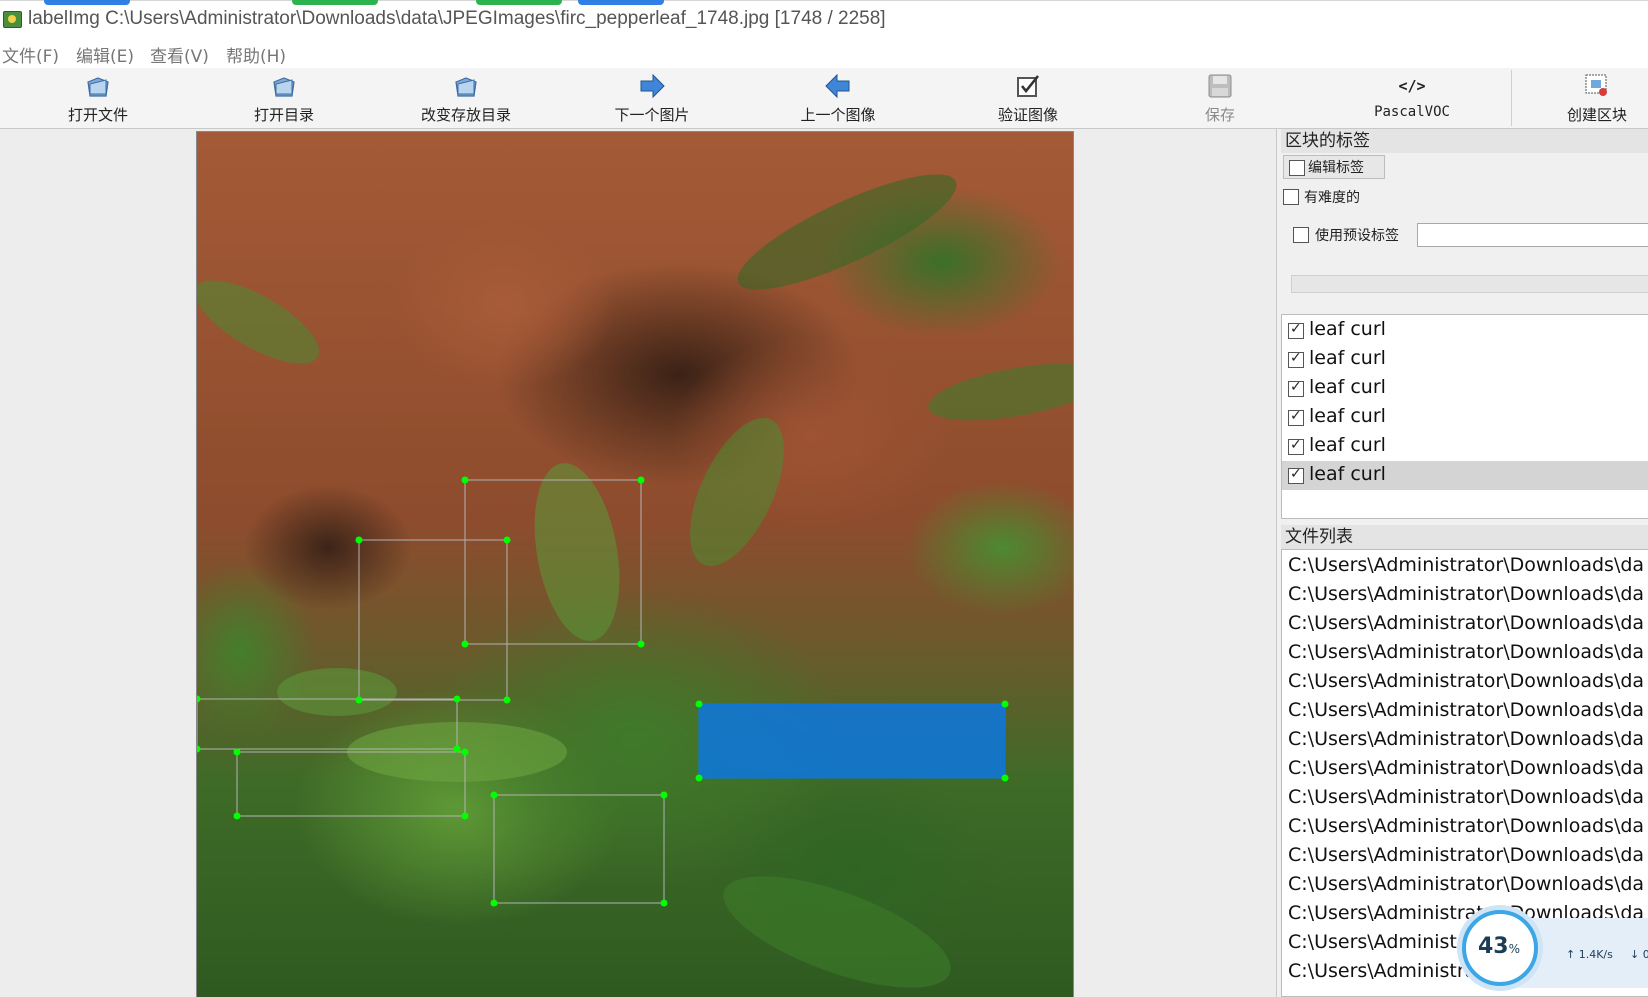 This screenshot has height=997, width=1648. What do you see at coordinates (1596, 85) in the screenshot?
I see `create-box-icon` at bounding box center [1596, 85].